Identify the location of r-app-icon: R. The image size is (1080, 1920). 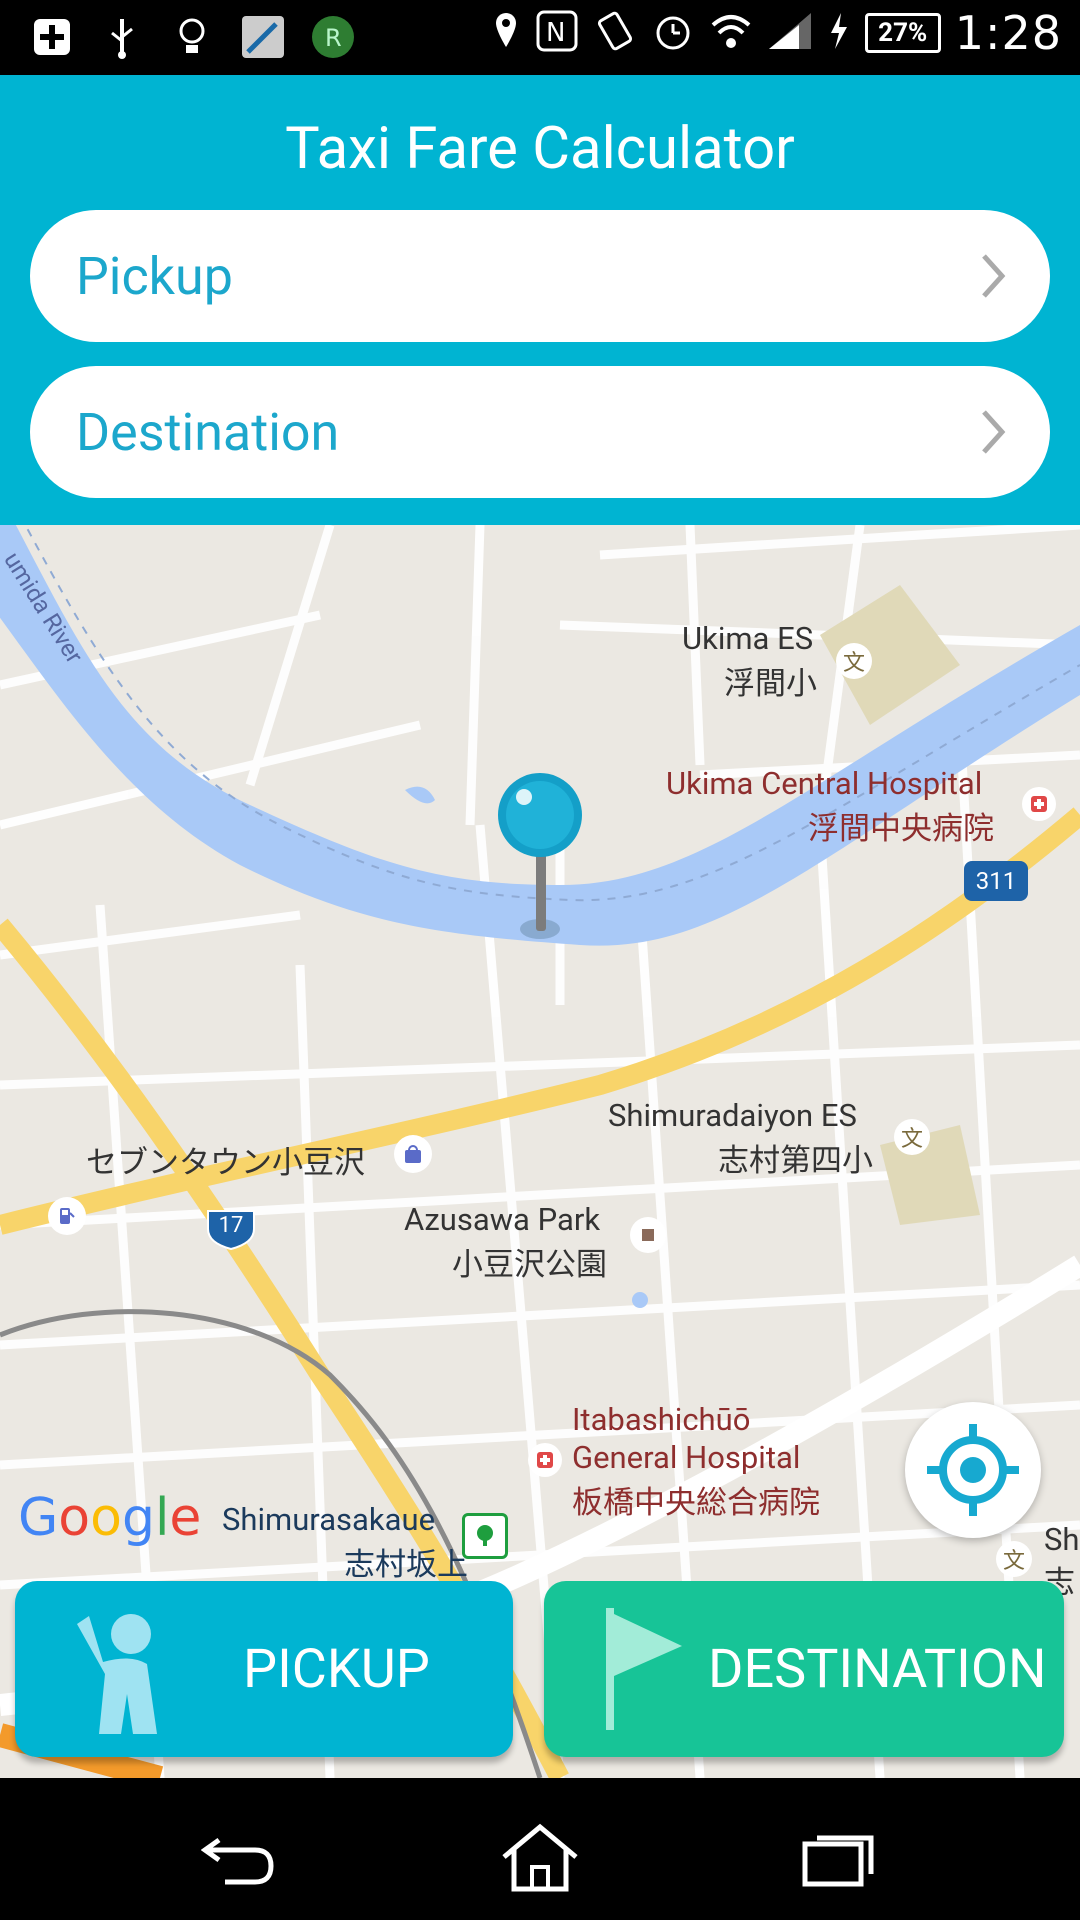
(332, 37).